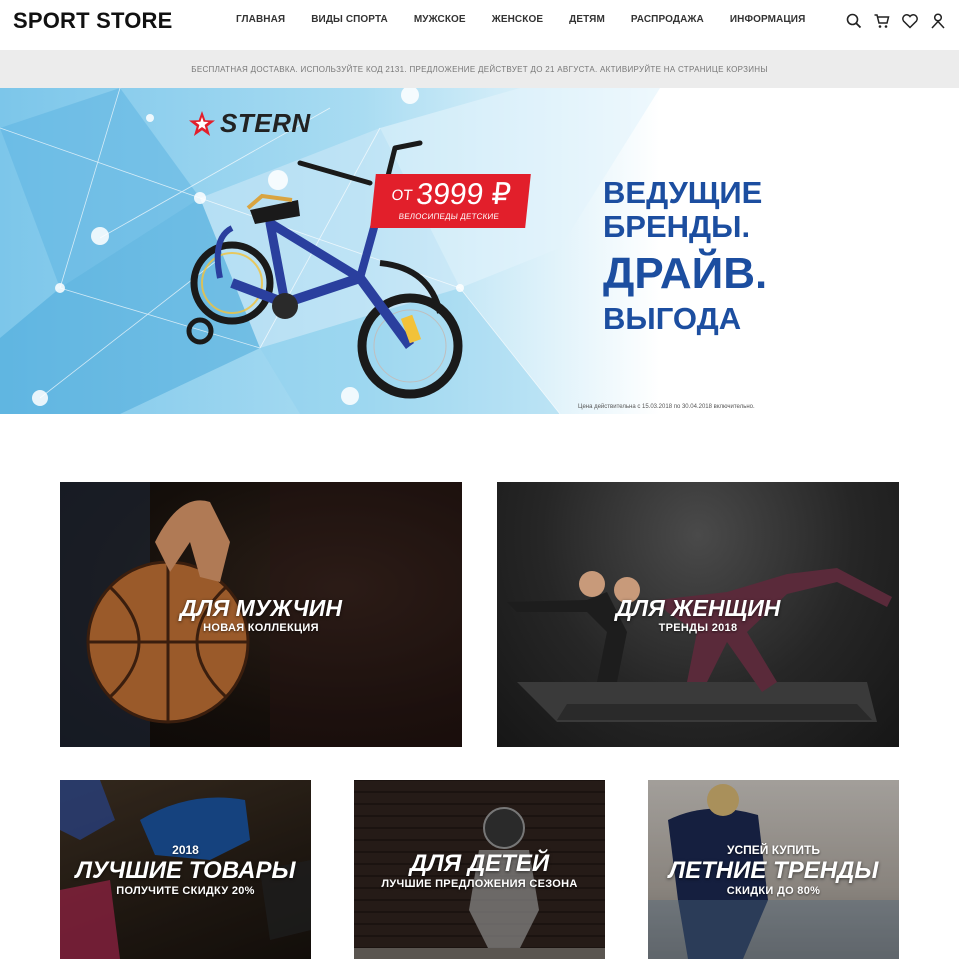 The height and width of the screenshot is (959, 959). I want to click on category-tile-best: 2018 ЛУЧШИЕ ТОВАРЫ ПОЛУЧИТЕ СКИДКУ 20%, so click(185, 869).